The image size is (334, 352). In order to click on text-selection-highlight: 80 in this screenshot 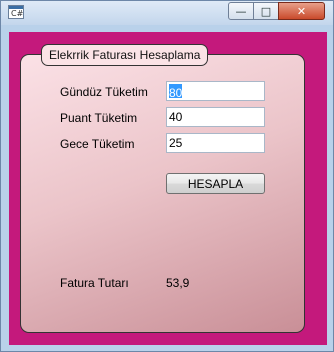, I will do `click(176, 92)`.